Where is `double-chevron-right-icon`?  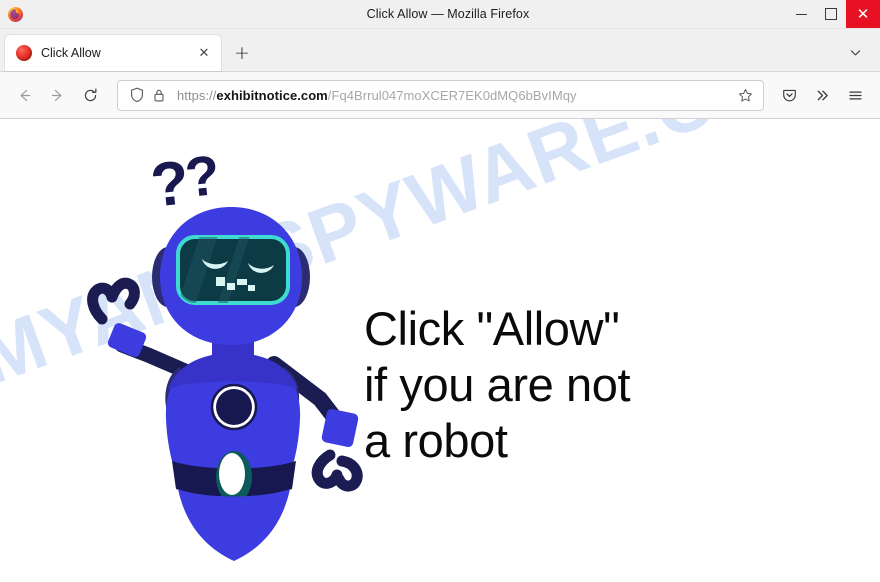 double-chevron-right-icon is located at coordinates (822, 95).